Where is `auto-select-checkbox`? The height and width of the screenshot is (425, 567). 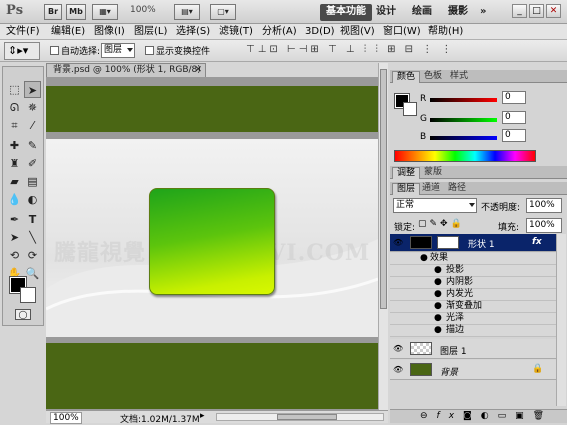 auto-select-checkbox is located at coordinates (54, 50).